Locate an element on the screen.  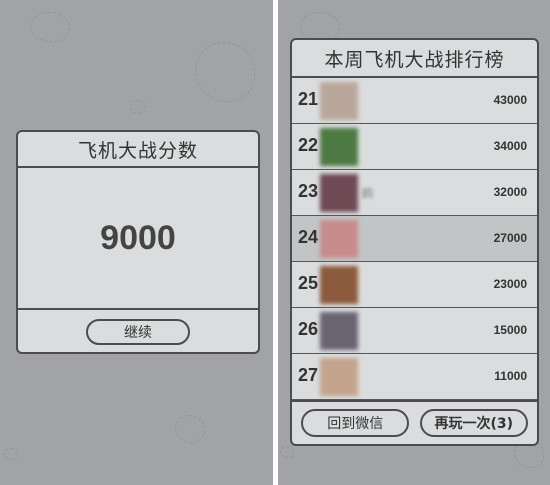
player-score: 15000 is located at coordinates (510, 330).